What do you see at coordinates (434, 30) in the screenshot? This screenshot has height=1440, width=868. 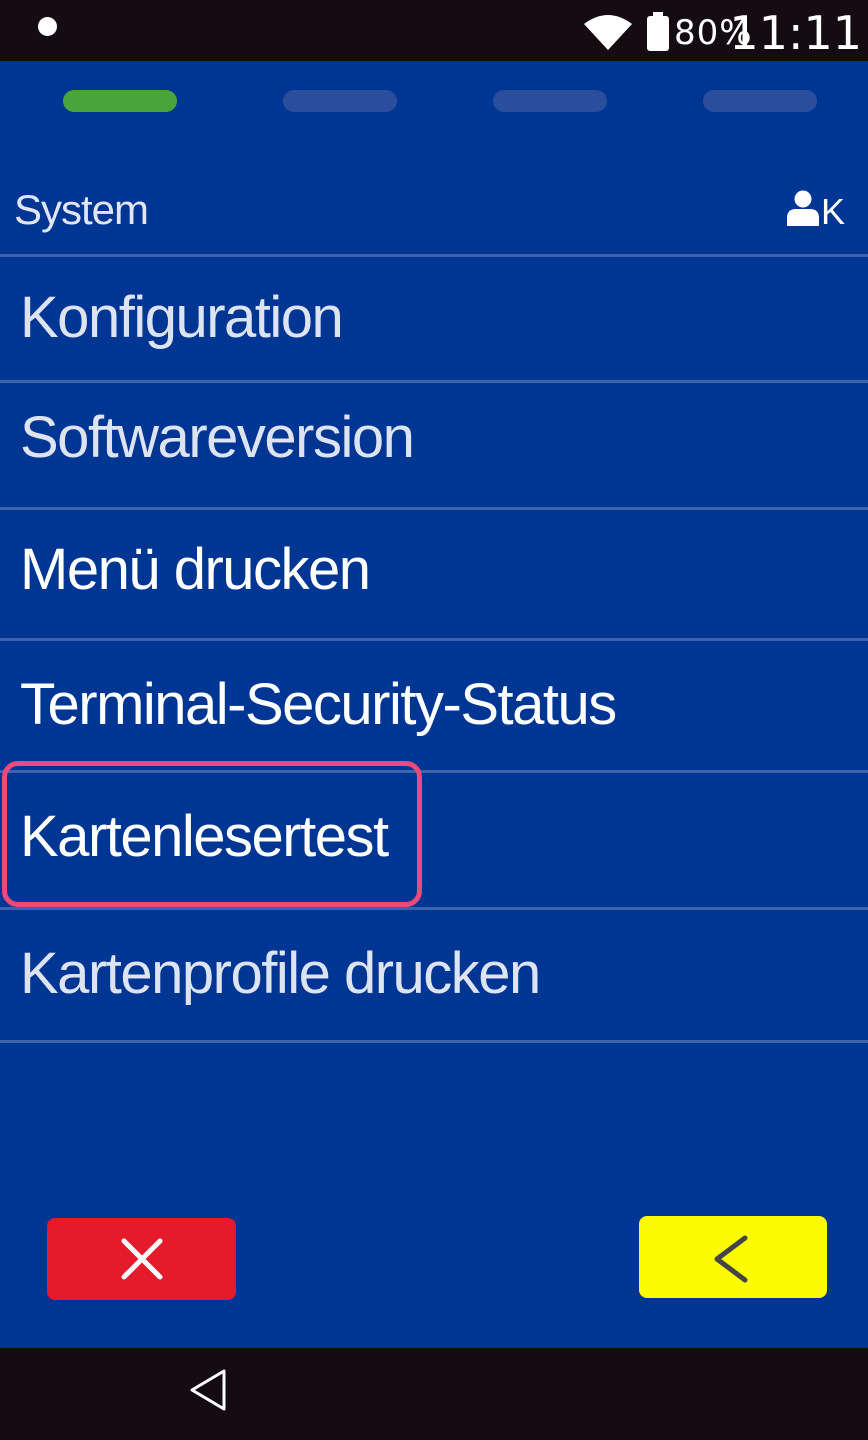 I see `status-bar: 80% 11:11` at bounding box center [434, 30].